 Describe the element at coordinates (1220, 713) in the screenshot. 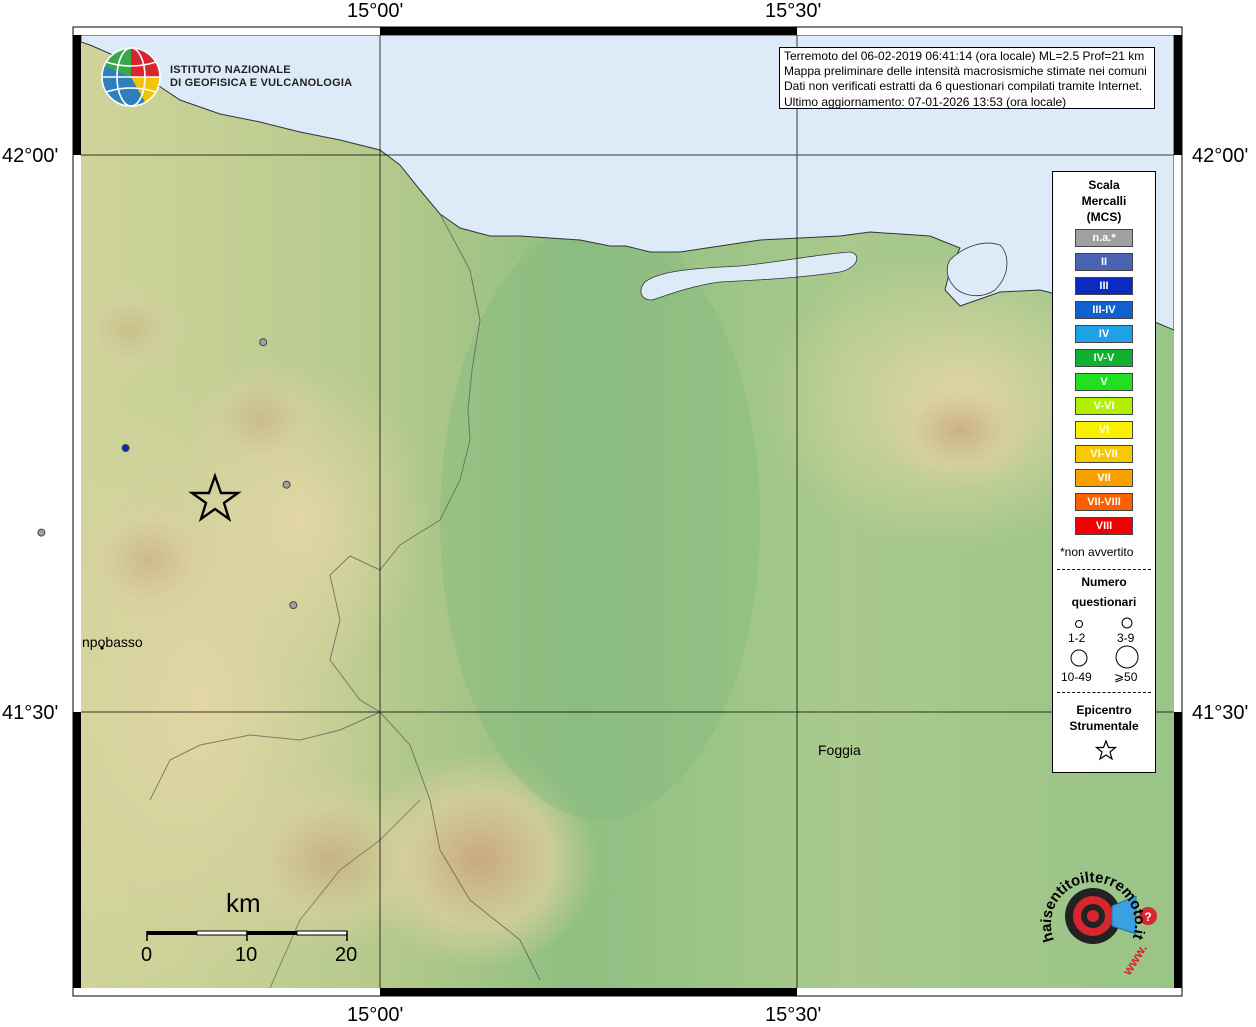

I see `lat-label-right-4130: 41°30'` at that location.